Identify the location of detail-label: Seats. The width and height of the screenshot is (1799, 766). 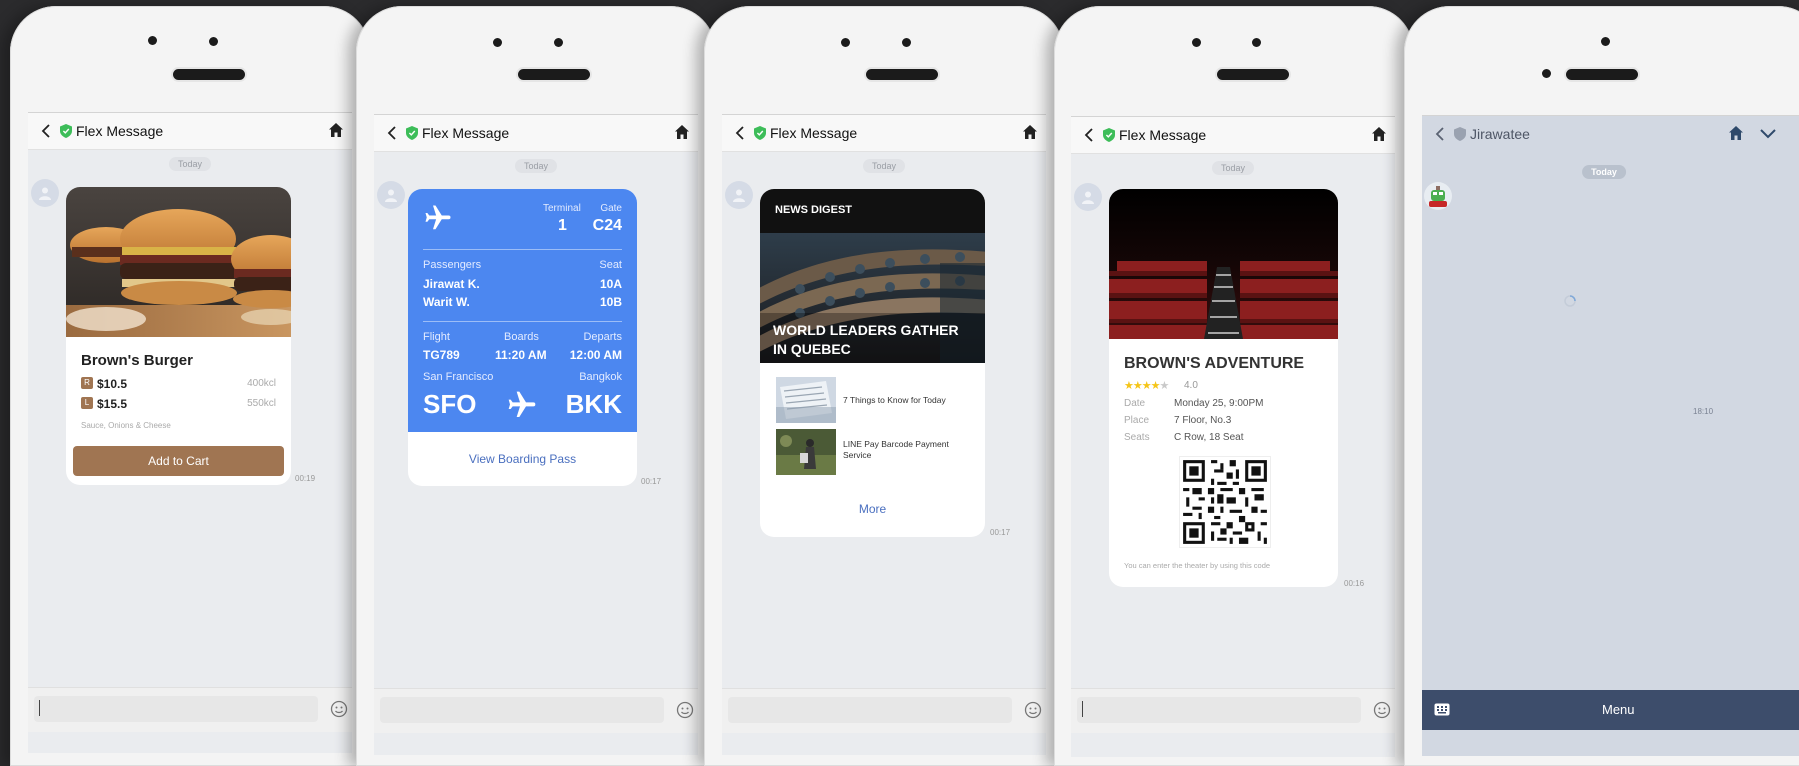
(1137, 437).